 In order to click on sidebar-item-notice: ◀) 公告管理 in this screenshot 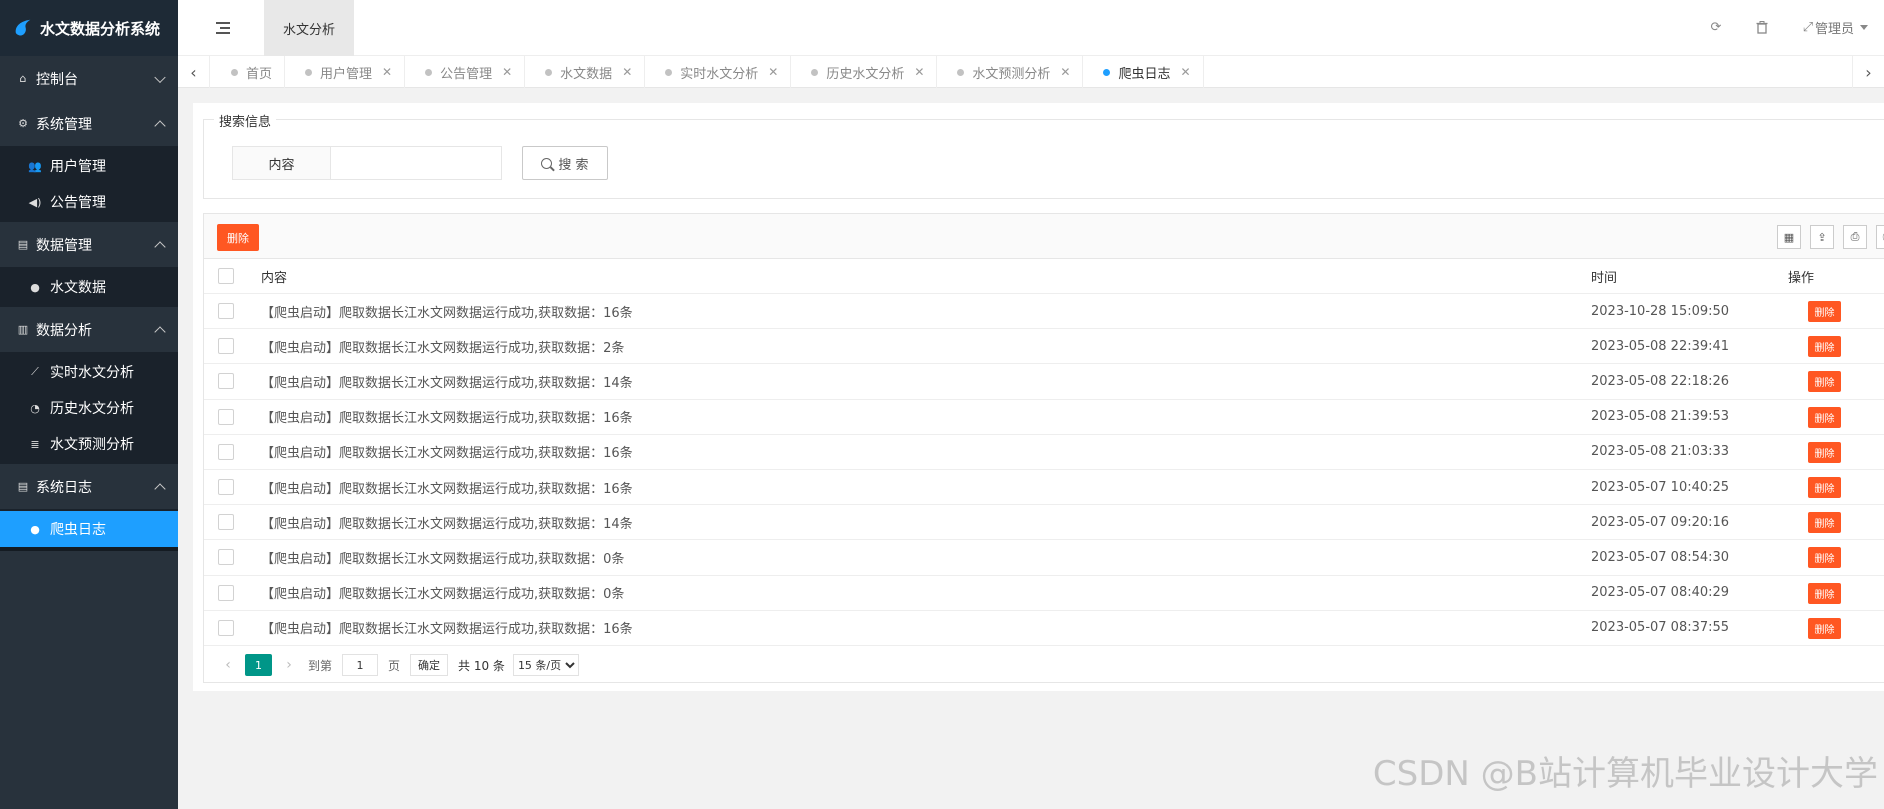, I will do `click(89, 202)`.